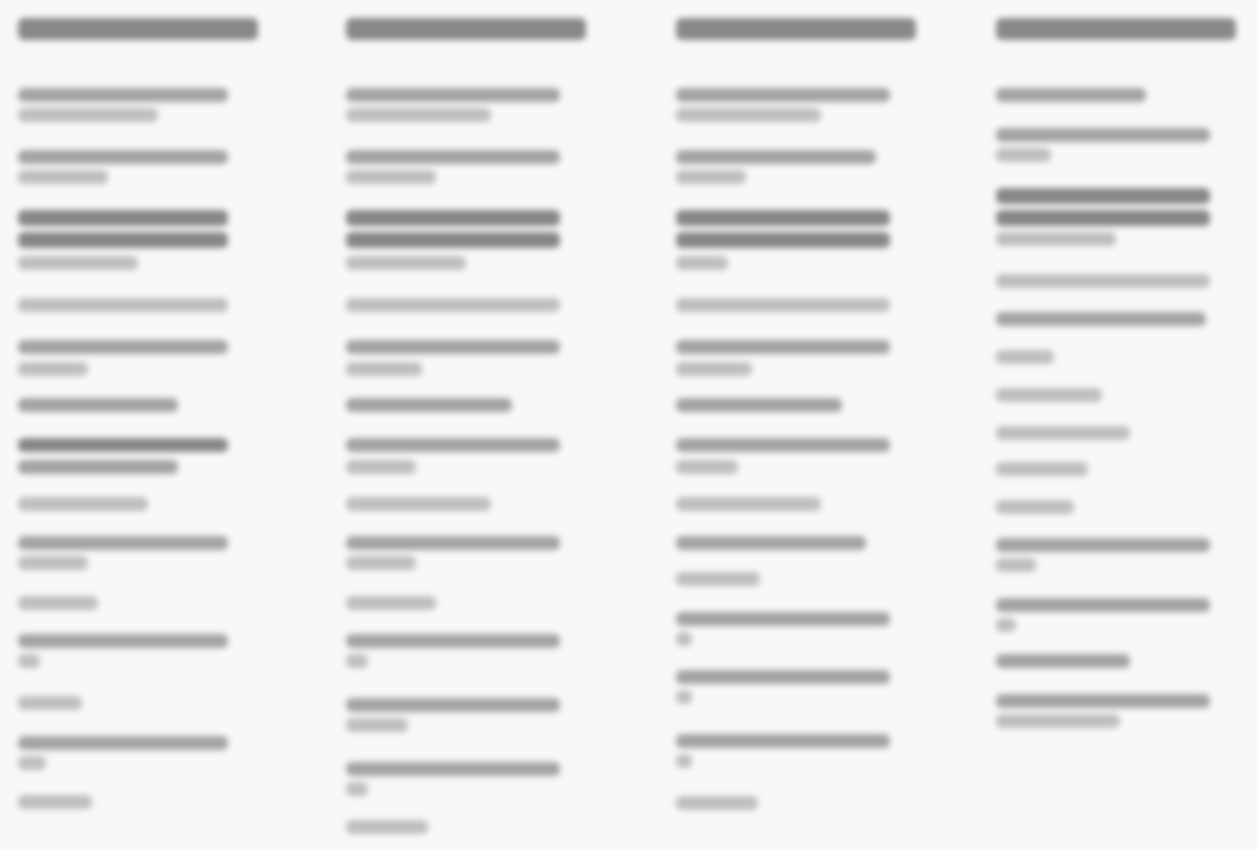 The width and height of the screenshot is (1257, 850). What do you see at coordinates (466, 29) in the screenshot?
I see `column-2-heading` at bounding box center [466, 29].